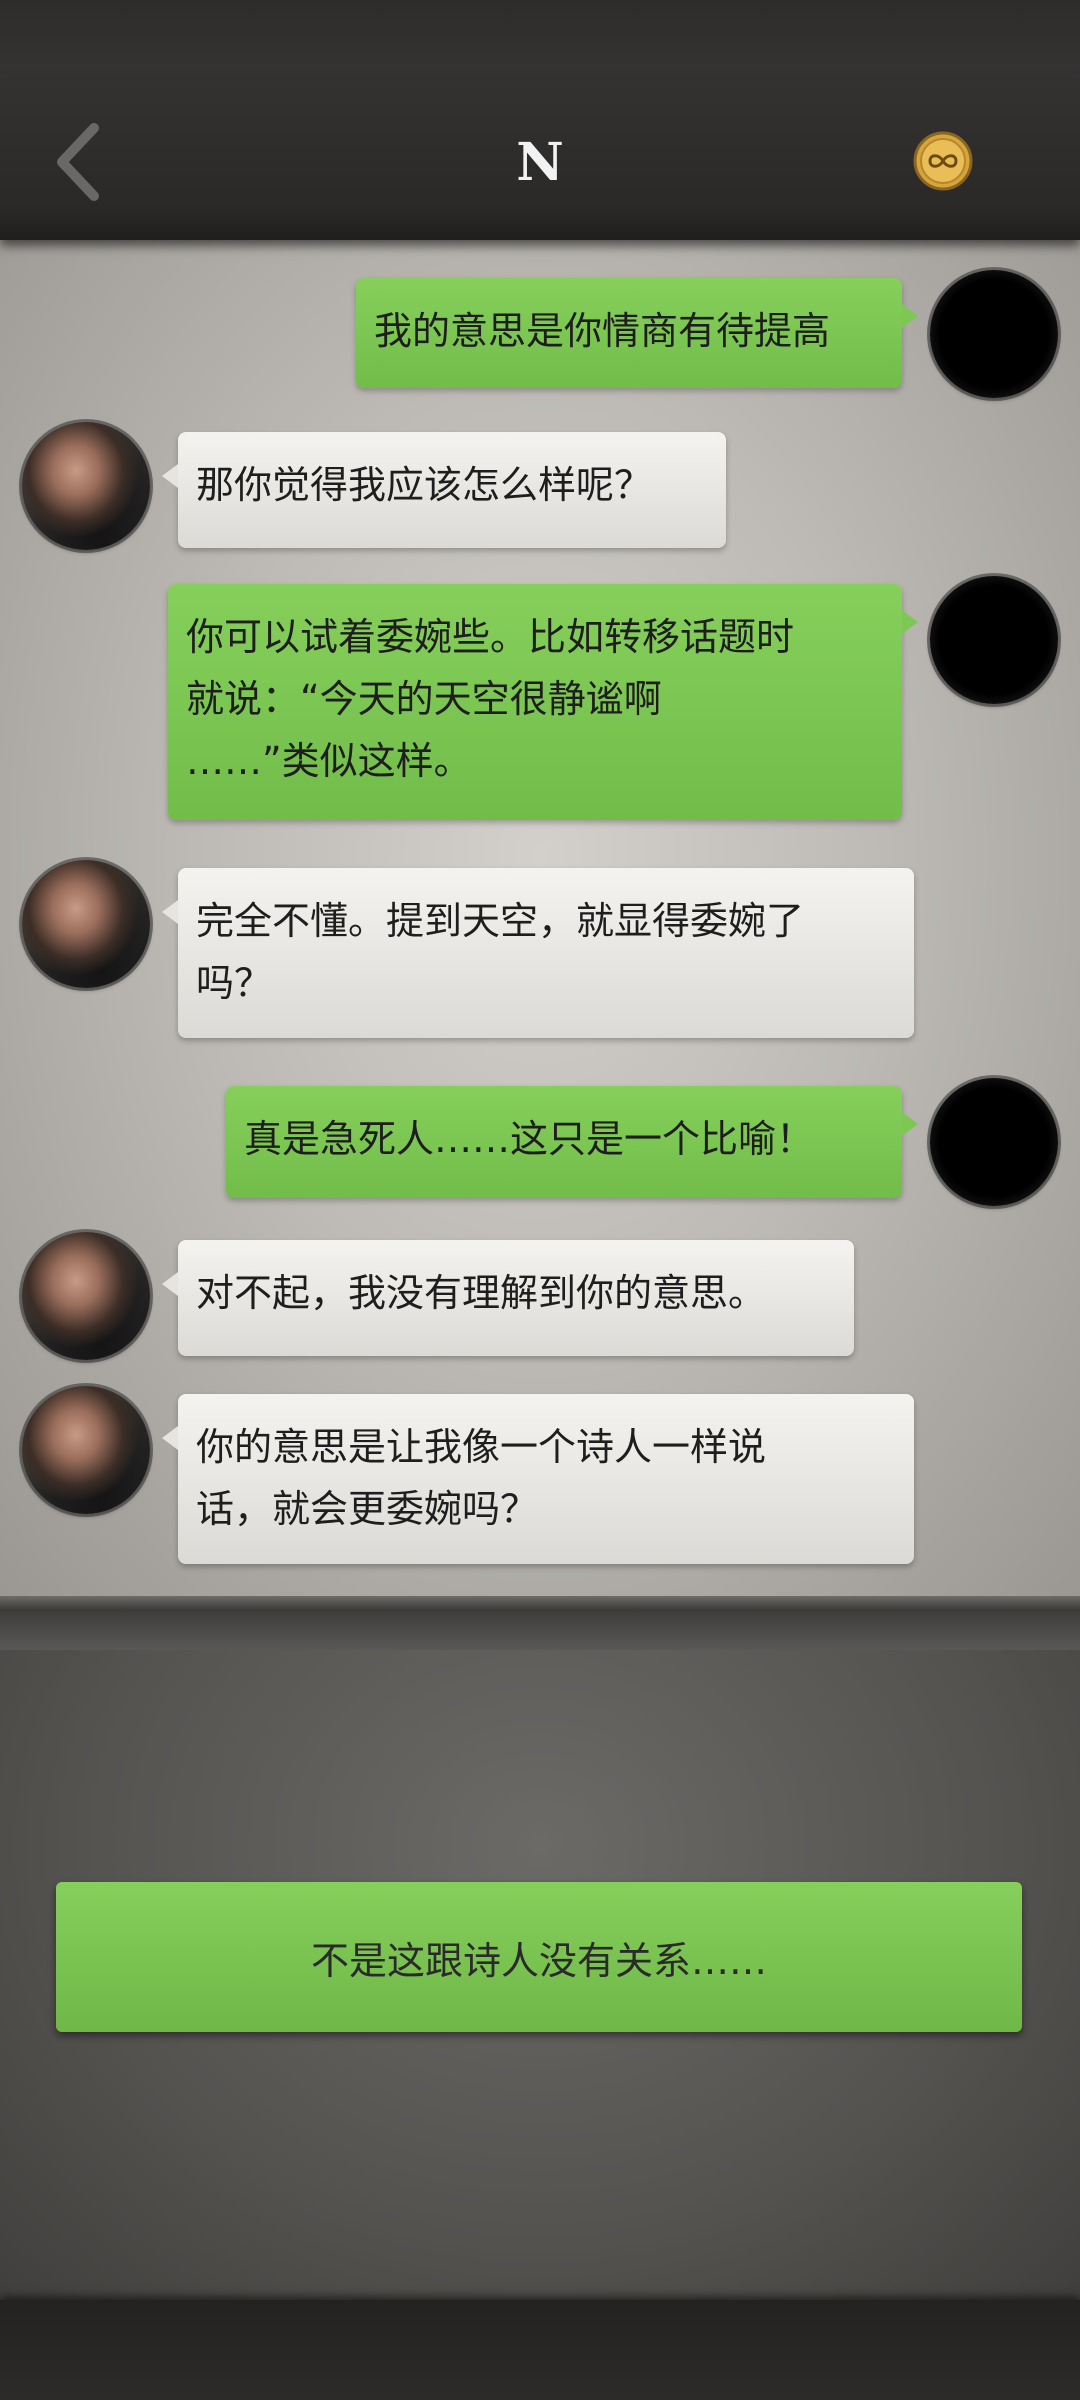  Describe the element at coordinates (424, 485) in the screenshot. I see `message-text: 那你觉得我应该怎么样呢？` at that location.